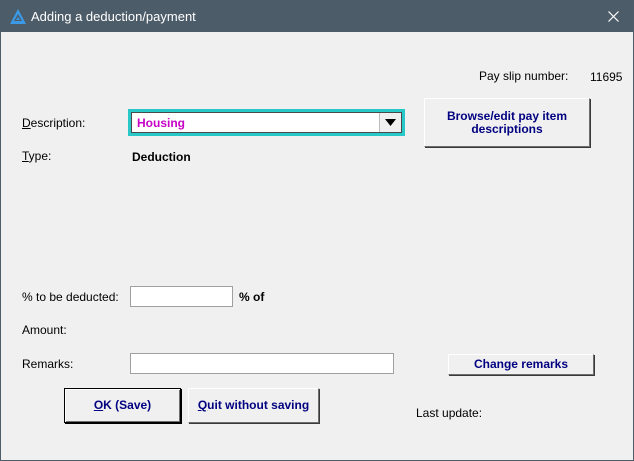 Image resolution: width=634 pixels, height=461 pixels. Describe the element at coordinates (449, 413) in the screenshot. I see `last-update-label: Last update:` at that location.